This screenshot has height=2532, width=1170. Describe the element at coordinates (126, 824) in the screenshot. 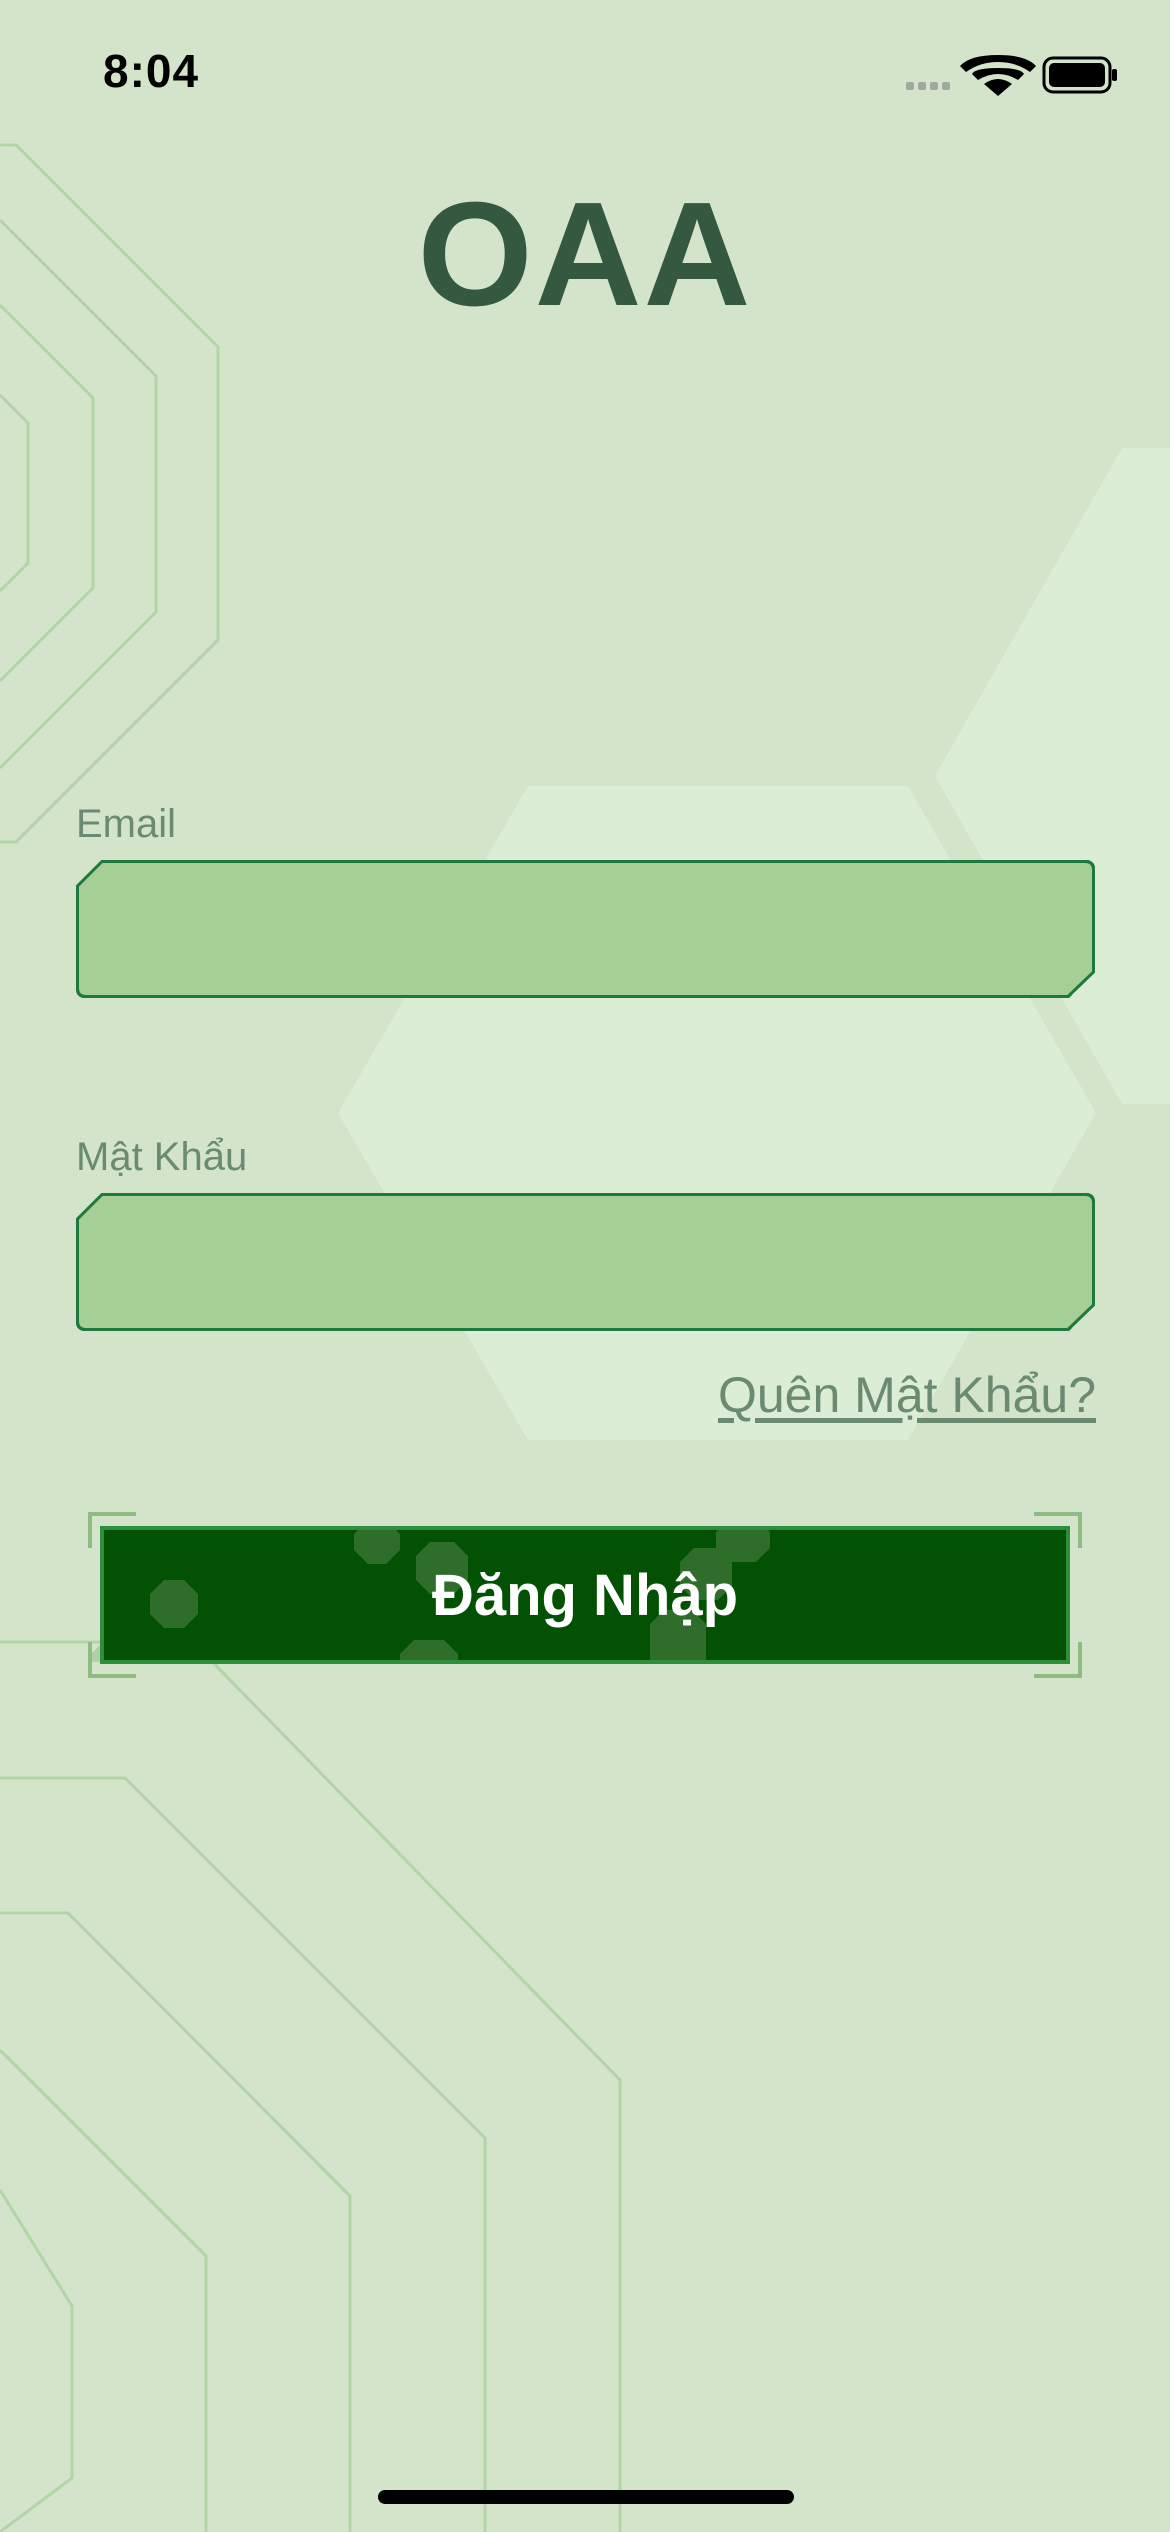

I see `email-label: Email` at that location.